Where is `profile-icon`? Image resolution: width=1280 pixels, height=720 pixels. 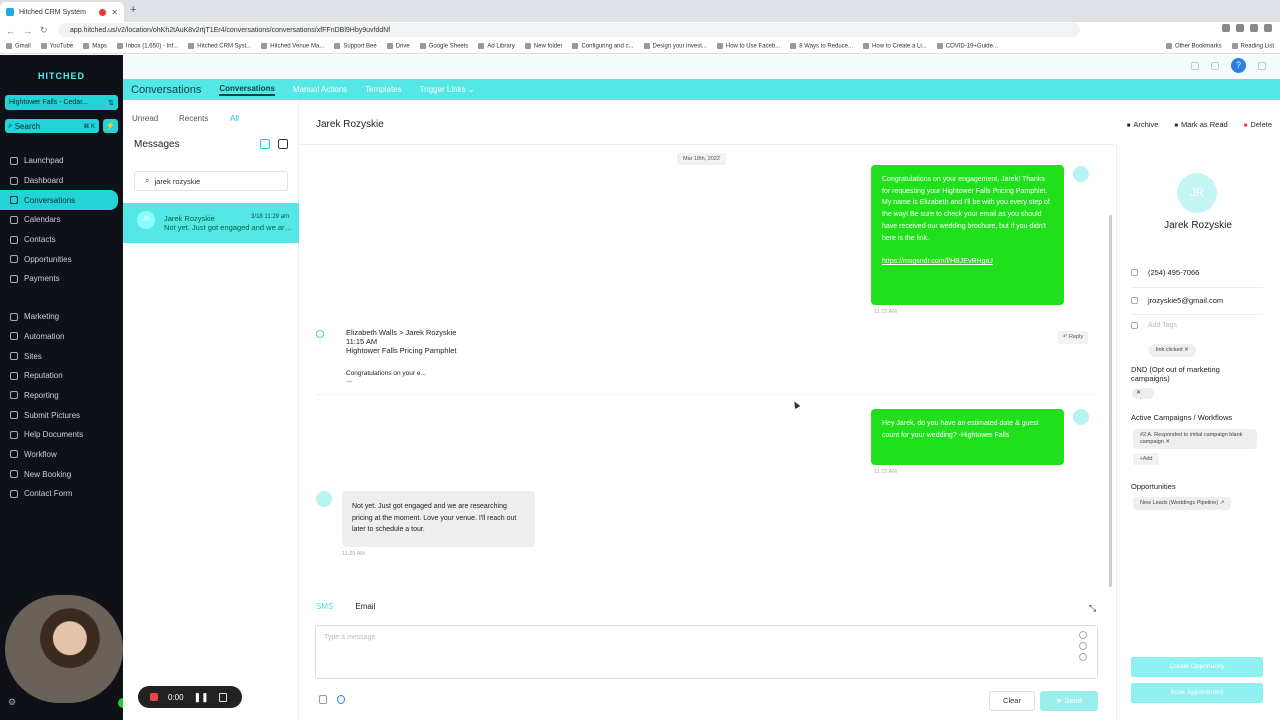
profile-icon is located at coordinates (1268, 28).